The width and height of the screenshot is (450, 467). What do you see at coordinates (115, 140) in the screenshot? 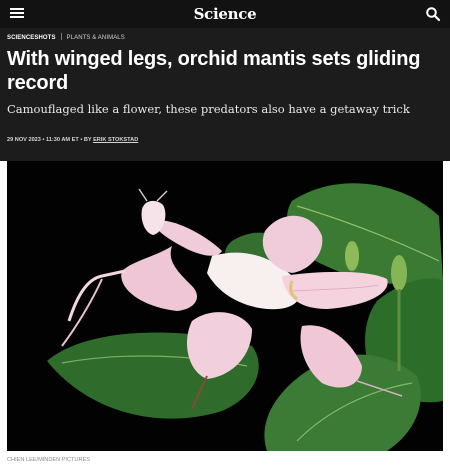
I see `author-link: ERIK STOKSTAD` at bounding box center [115, 140].